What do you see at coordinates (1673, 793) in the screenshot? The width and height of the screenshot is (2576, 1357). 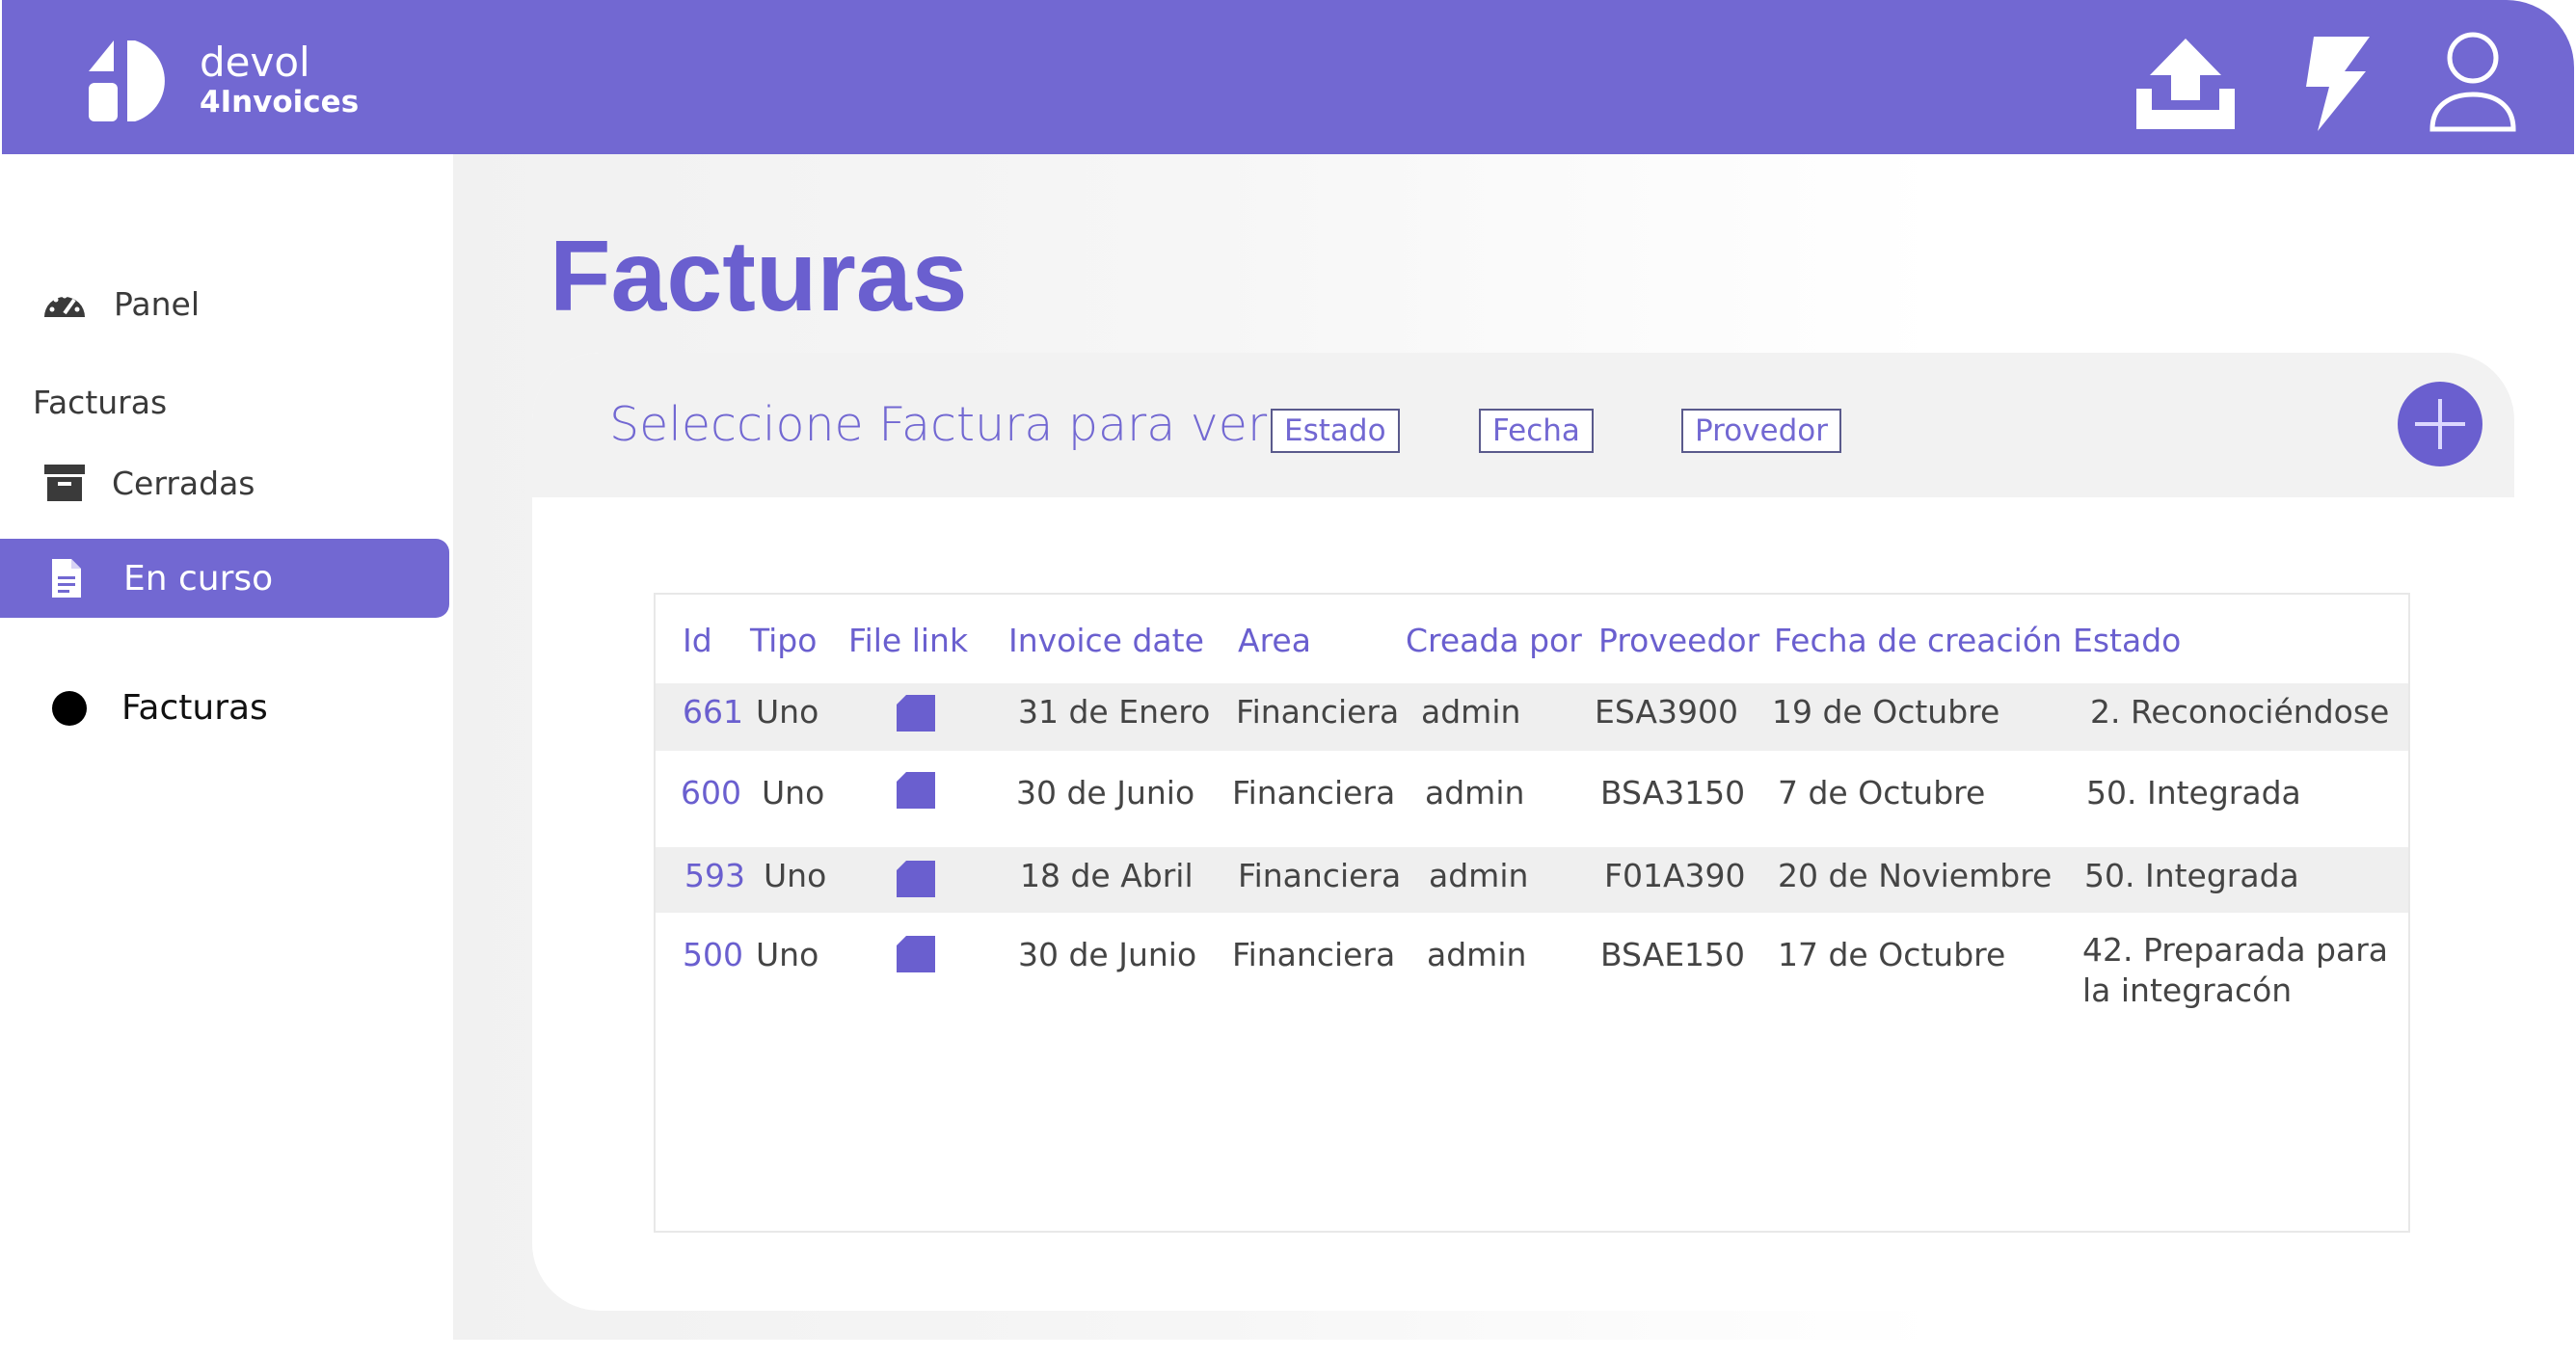 I see `cell-proveedor: BSA3150` at bounding box center [1673, 793].